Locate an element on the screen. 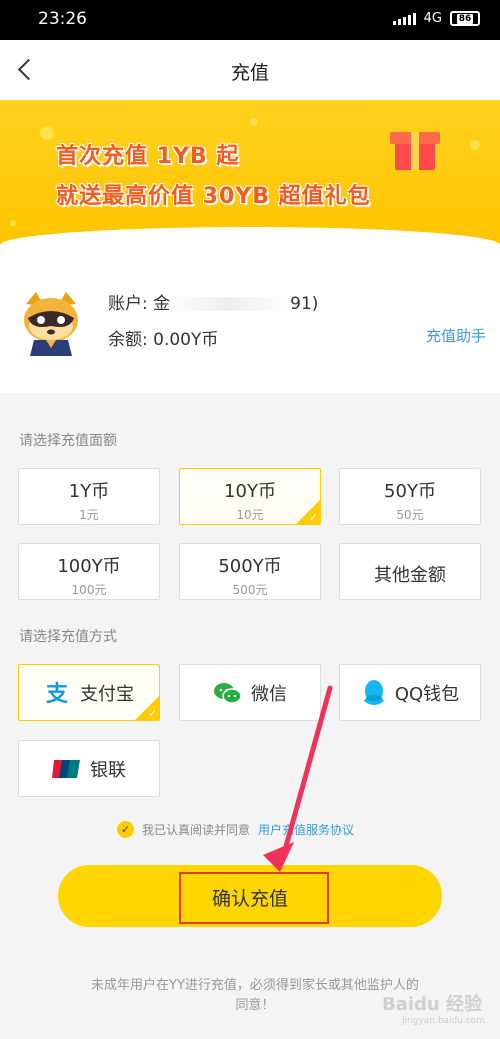  payment-unionpay: 银联 is located at coordinates (89, 768).